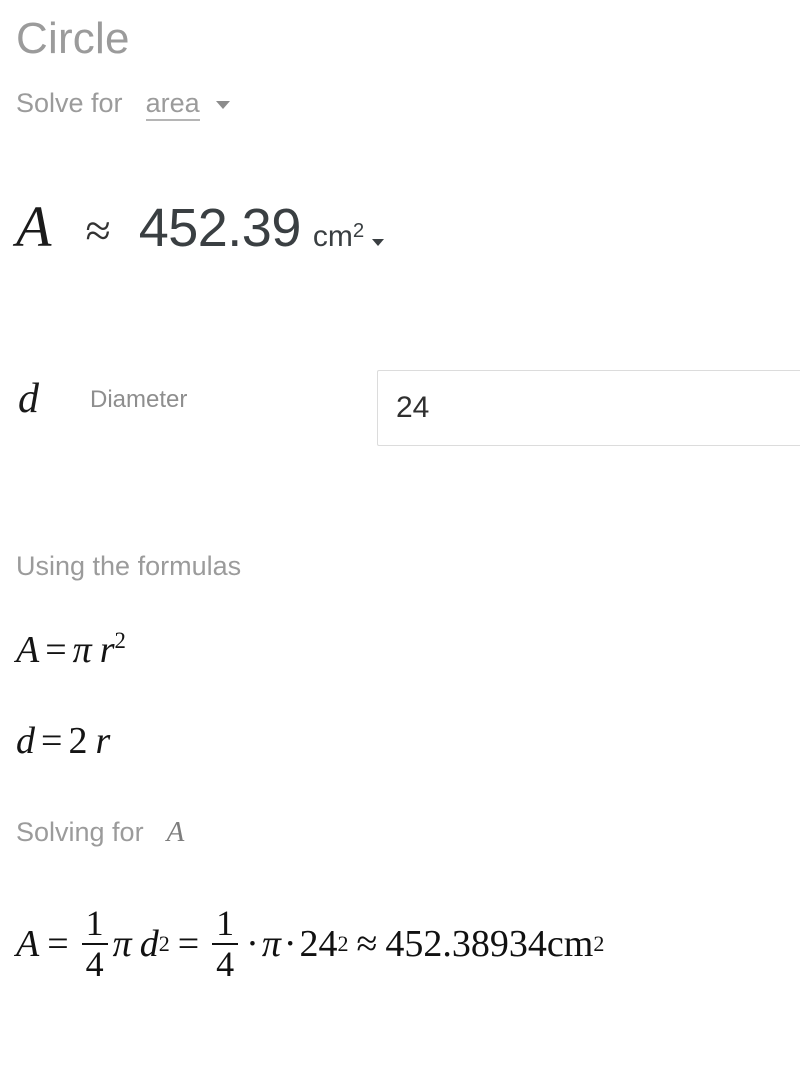 The width and height of the screenshot is (800, 1065). What do you see at coordinates (225, 962) in the screenshot?
I see `derivation-fraction-2-denominator: 4` at bounding box center [225, 962].